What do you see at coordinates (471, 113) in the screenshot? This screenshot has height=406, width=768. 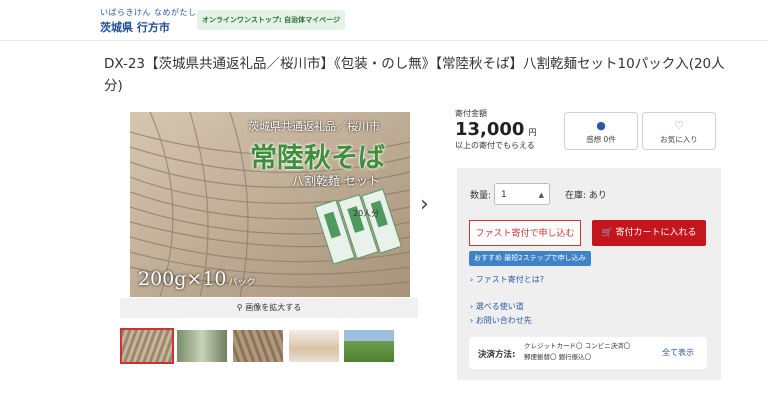 I see `price-label: 寄付金額` at bounding box center [471, 113].